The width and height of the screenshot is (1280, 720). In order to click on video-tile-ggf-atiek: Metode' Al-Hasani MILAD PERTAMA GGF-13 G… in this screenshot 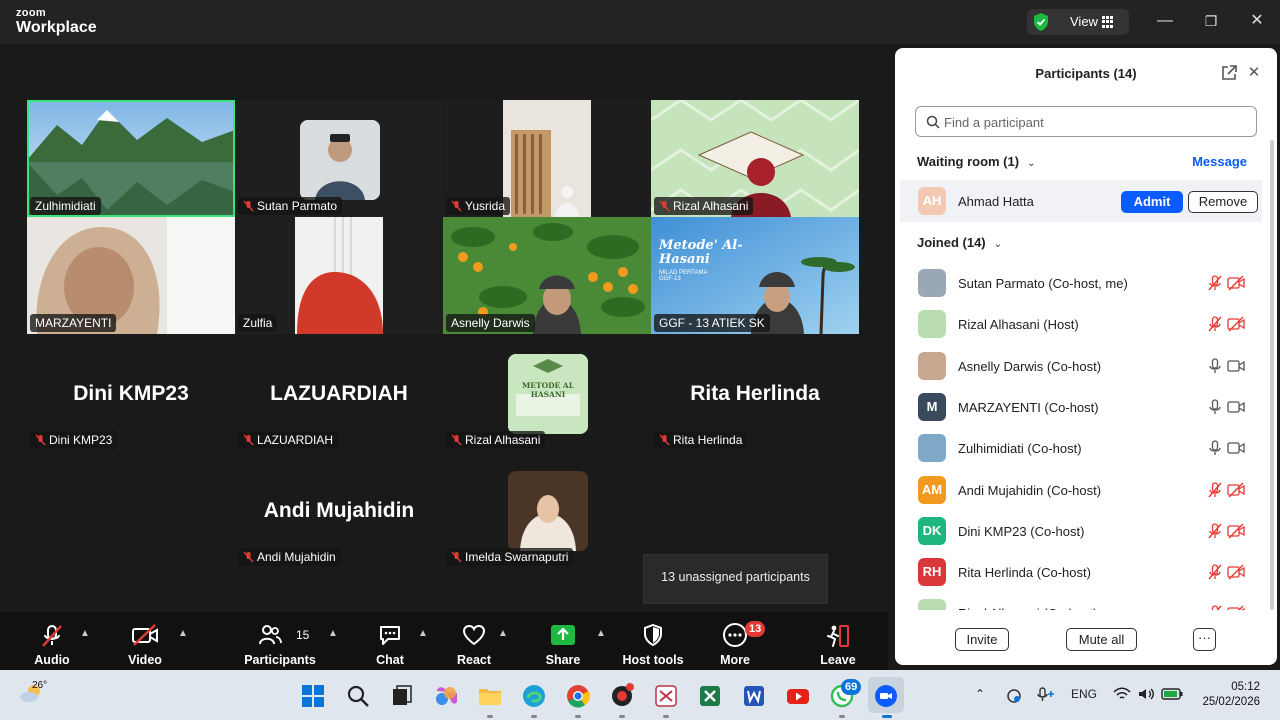, I will do `click(755, 275)`.